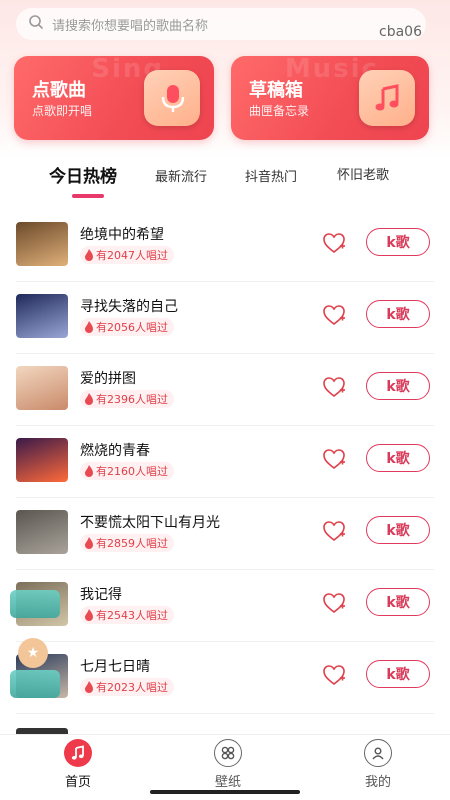 The width and height of the screenshot is (450, 800). Describe the element at coordinates (129, 307) in the screenshot. I see `song-title: 寻找失落的自己` at that location.